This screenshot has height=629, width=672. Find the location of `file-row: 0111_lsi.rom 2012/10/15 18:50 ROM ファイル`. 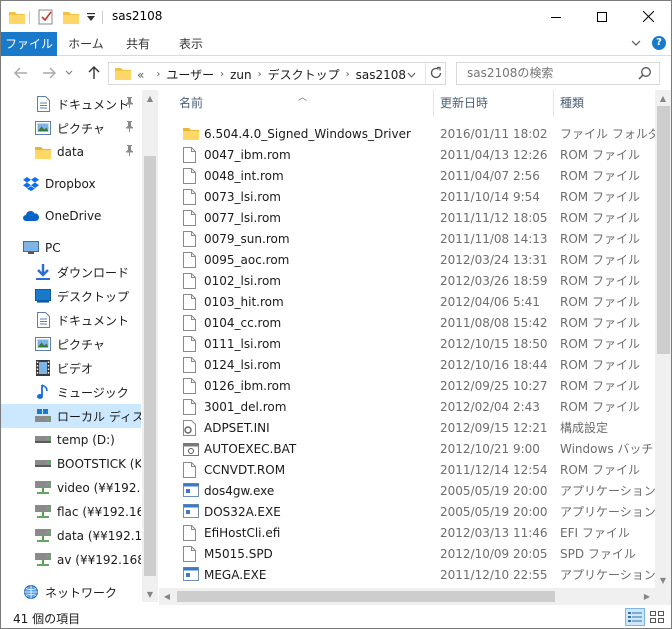

file-row: 0111_lsi.rom 2012/10/15 18:50 ROM ファイル is located at coordinates (407, 343).